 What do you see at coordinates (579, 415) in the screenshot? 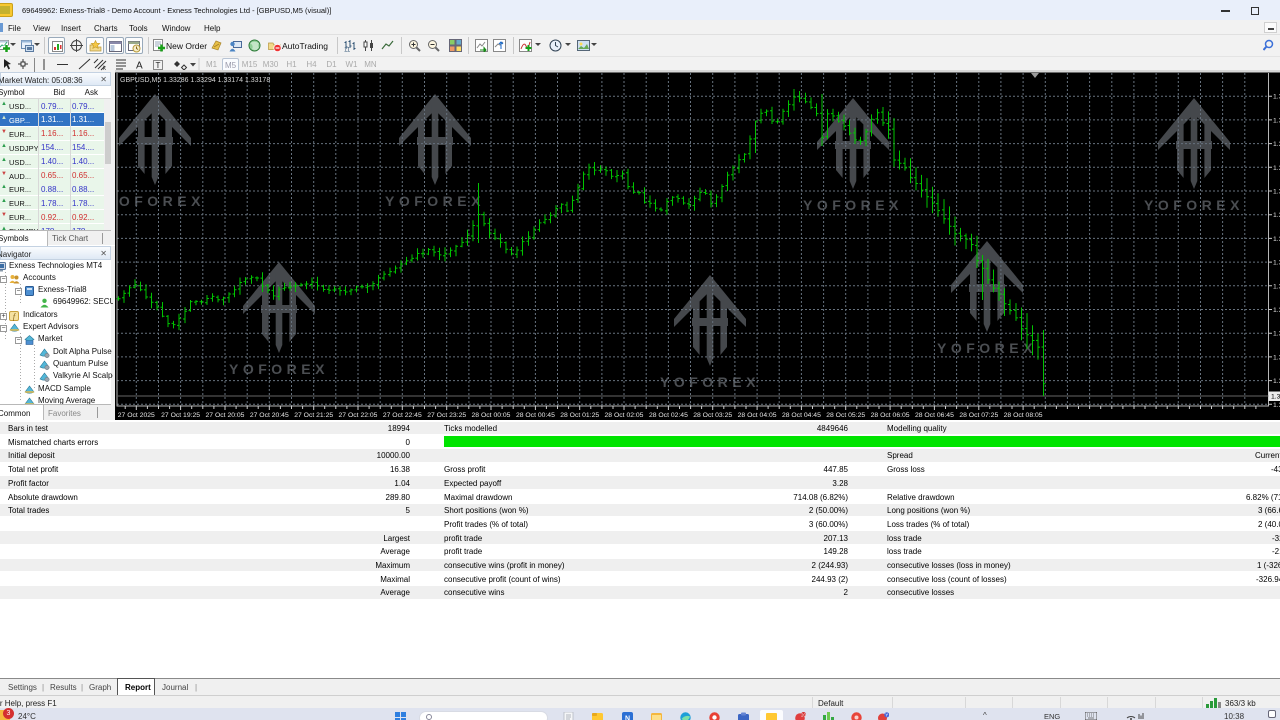
I see `svg-text: 28 Oct 01:25` at bounding box center [579, 415].